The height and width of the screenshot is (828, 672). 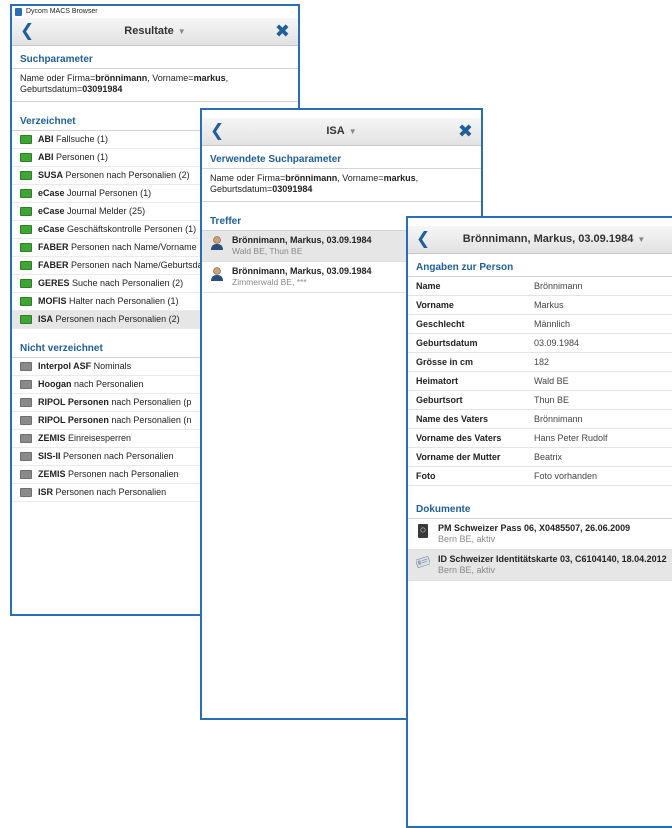 I want to click on info-row: Vorname des Vaters Hans Peter Rudolf, so click(x=540, y=438).